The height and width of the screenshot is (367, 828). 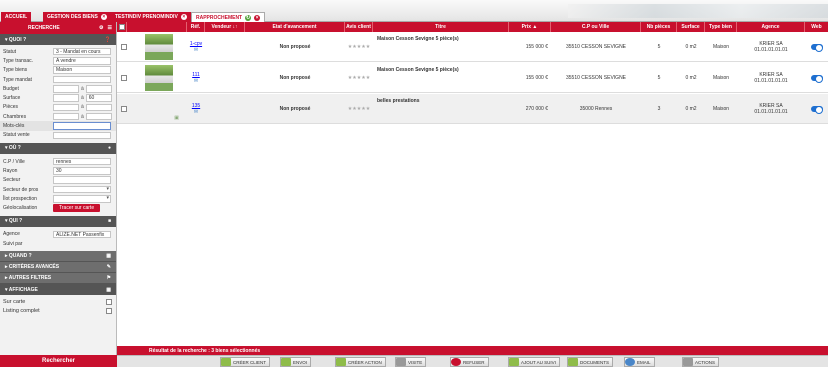 What do you see at coordinates (98, 116) in the screenshot?
I see `chambres-max-input` at bounding box center [98, 116].